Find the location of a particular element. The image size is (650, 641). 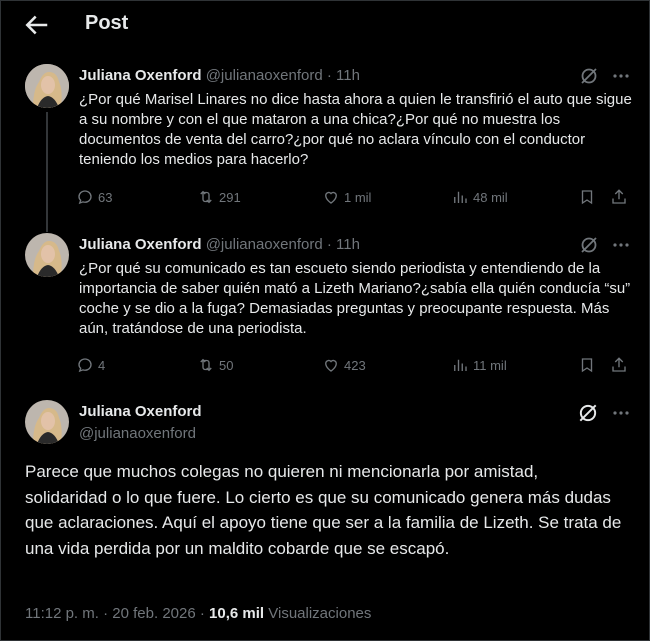

like-count: 1 mil is located at coordinates (358, 197).